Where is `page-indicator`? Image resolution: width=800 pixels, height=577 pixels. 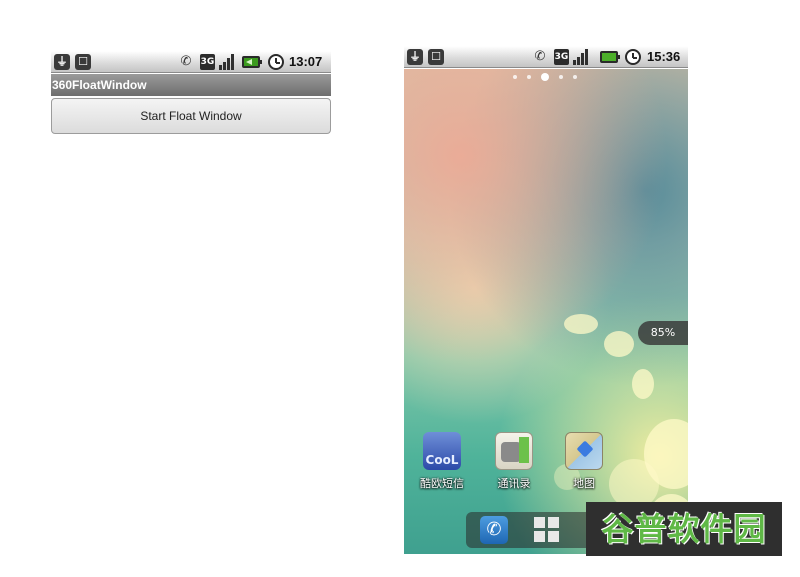 page-indicator is located at coordinates (546, 77).